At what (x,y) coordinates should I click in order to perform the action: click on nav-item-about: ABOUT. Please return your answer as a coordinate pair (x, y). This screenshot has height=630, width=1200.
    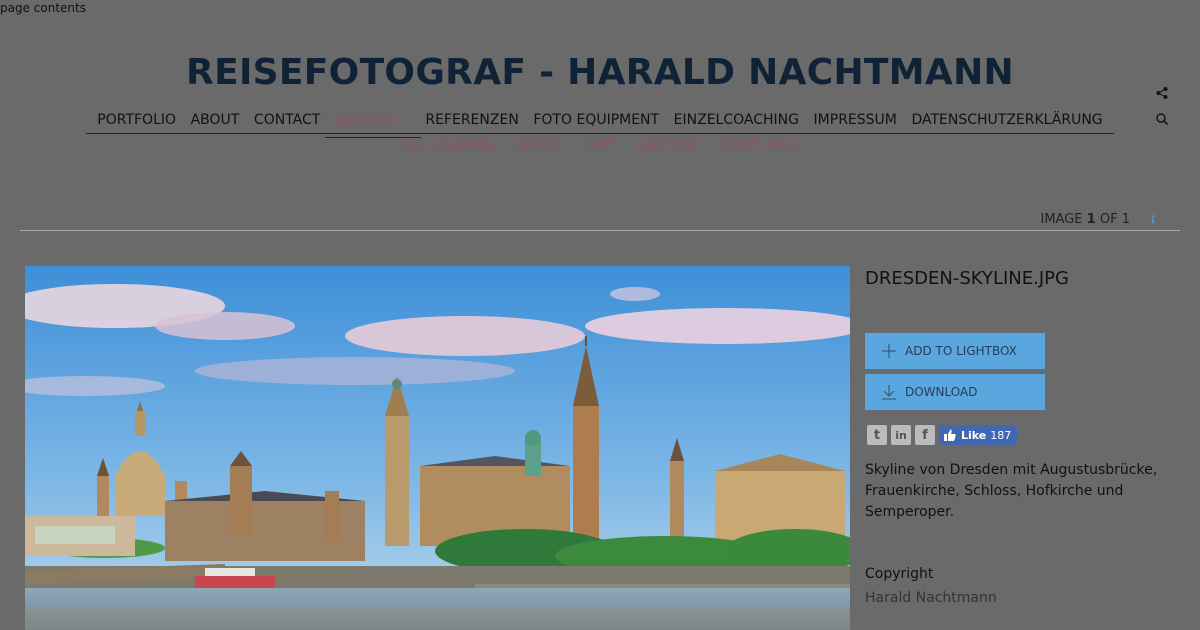
    Looking at the image, I should click on (215, 120).